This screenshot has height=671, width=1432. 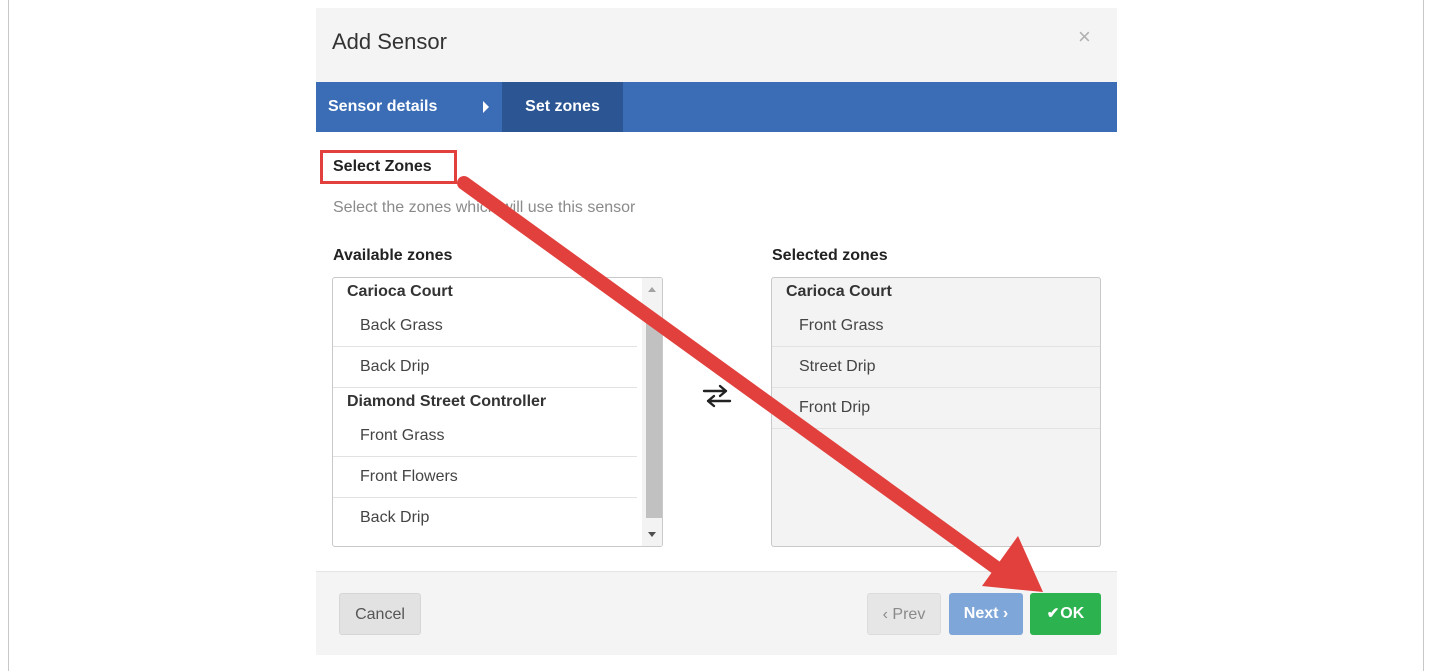 I want to click on available-zones-label: Available zones, so click(x=393, y=255).